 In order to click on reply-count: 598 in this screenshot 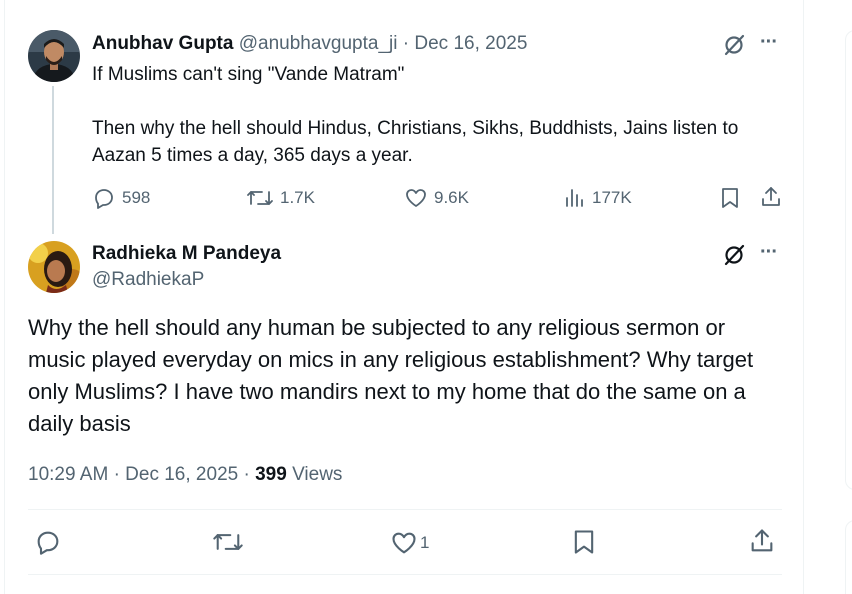, I will do `click(136, 197)`.